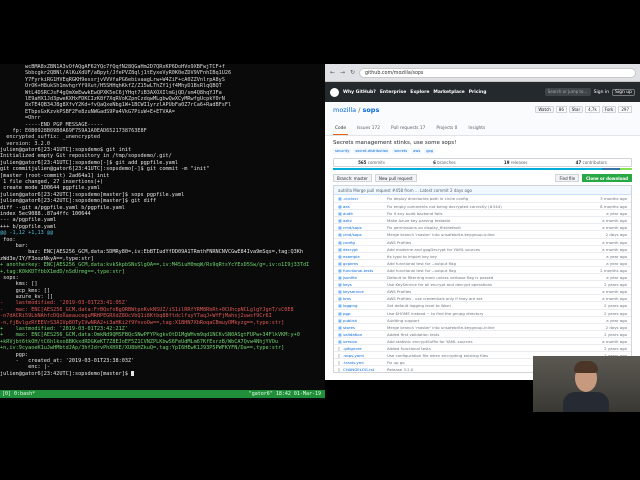  What do you see at coordinates (365, 334) in the screenshot?
I see `file-name-link: validation` at bounding box center [365, 334].